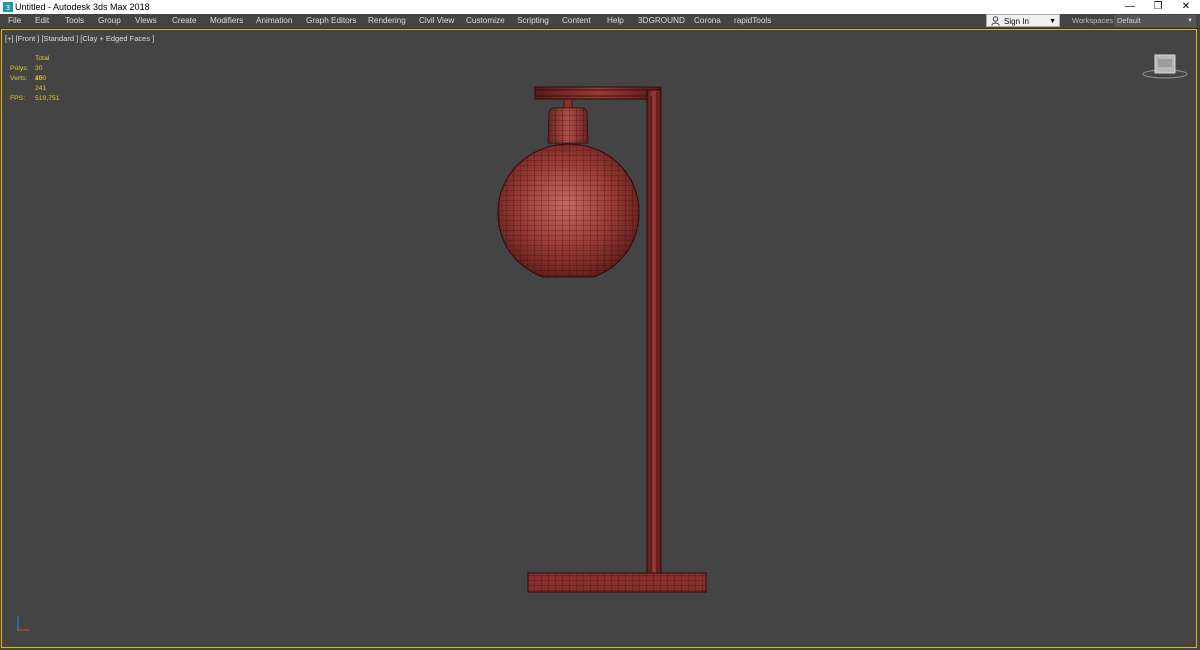 The height and width of the screenshot is (650, 1200). I want to click on menu-rendering: Rendering, so click(387, 21).